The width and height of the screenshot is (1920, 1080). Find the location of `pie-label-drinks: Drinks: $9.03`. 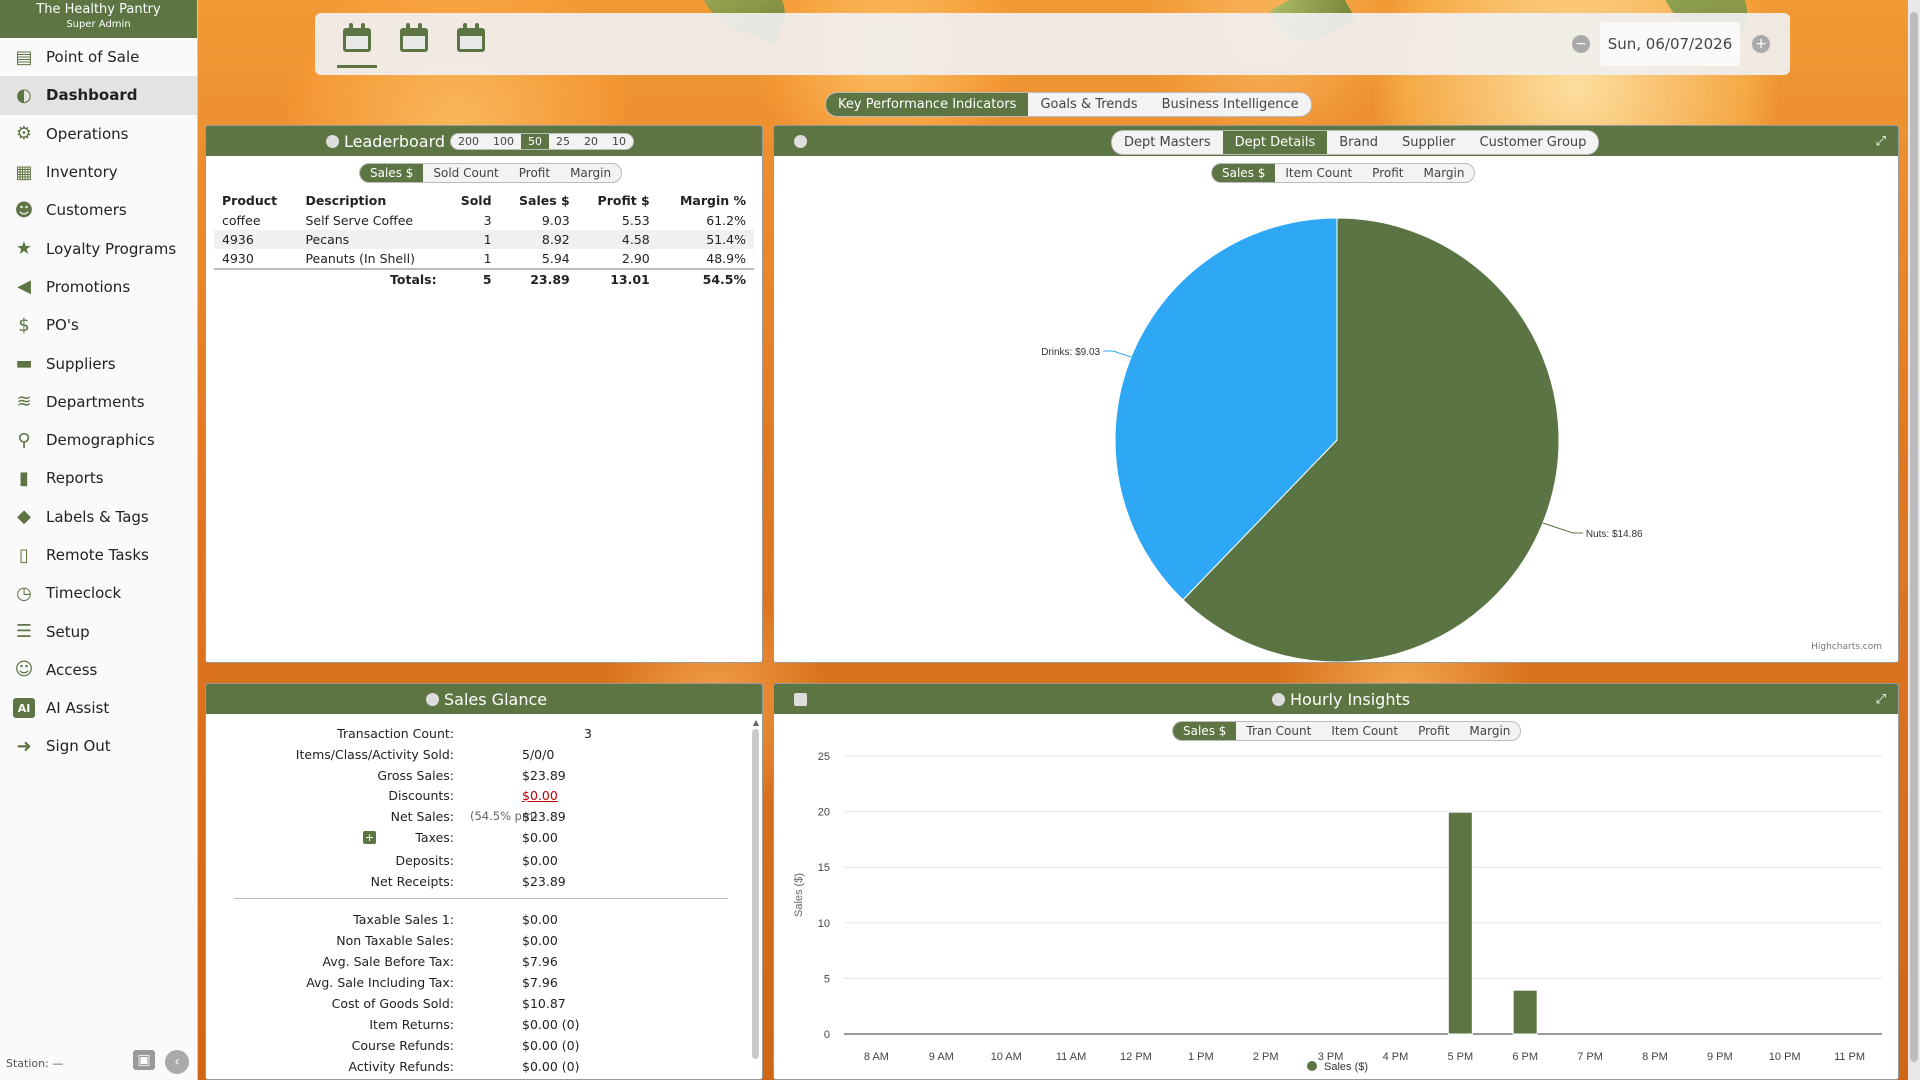

pie-label-drinks: Drinks: $9.03 is located at coordinates (1070, 352).